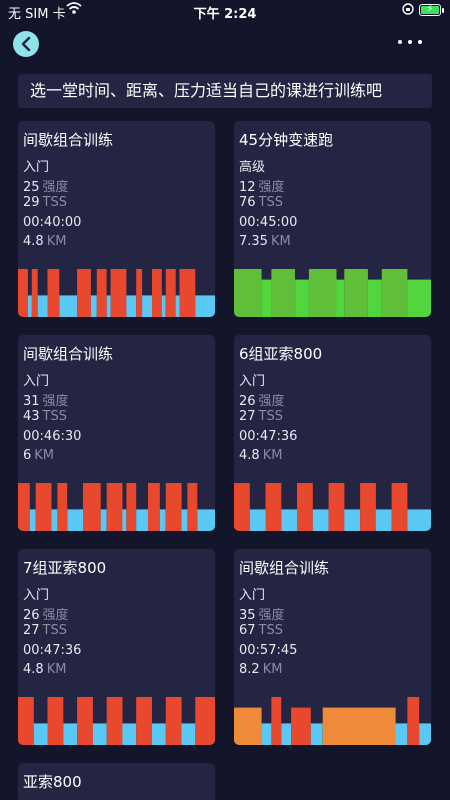 This screenshot has height=800, width=450. Describe the element at coordinates (45, 416) in the screenshot. I see `workout-tss: 43 TSS` at that location.